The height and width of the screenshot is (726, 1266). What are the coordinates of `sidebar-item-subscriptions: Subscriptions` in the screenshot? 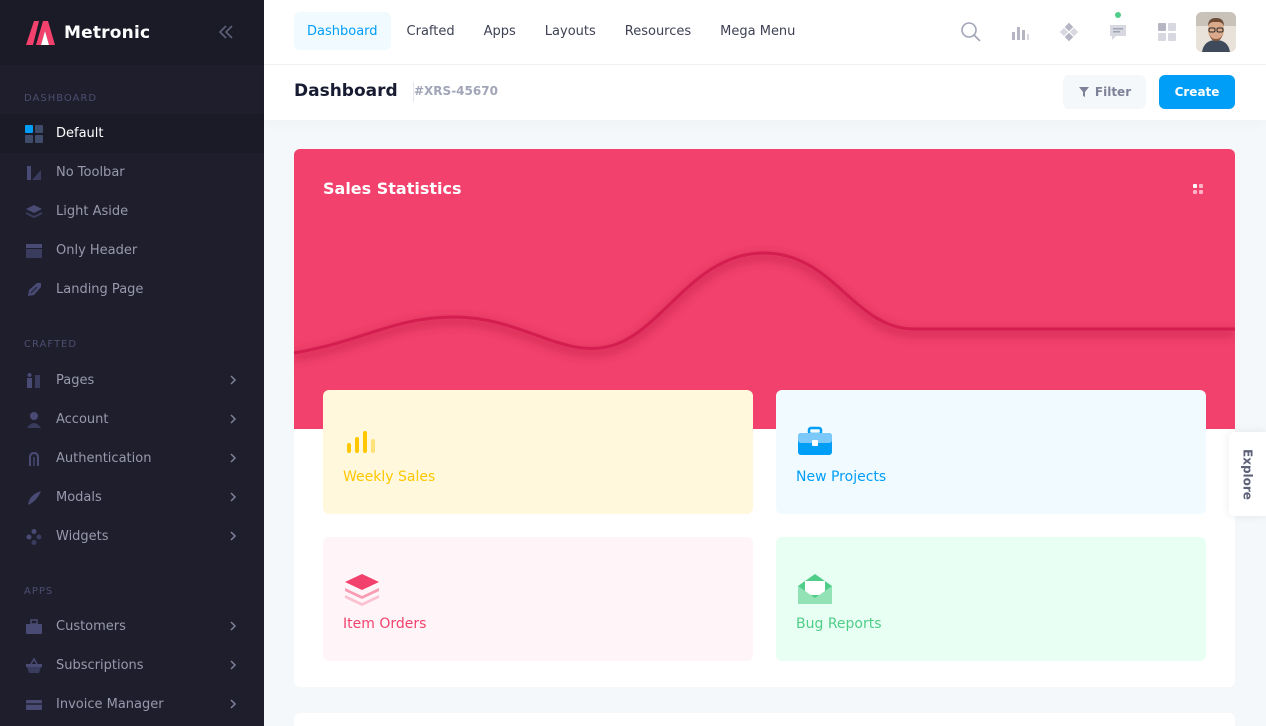 It's located at (132, 665).